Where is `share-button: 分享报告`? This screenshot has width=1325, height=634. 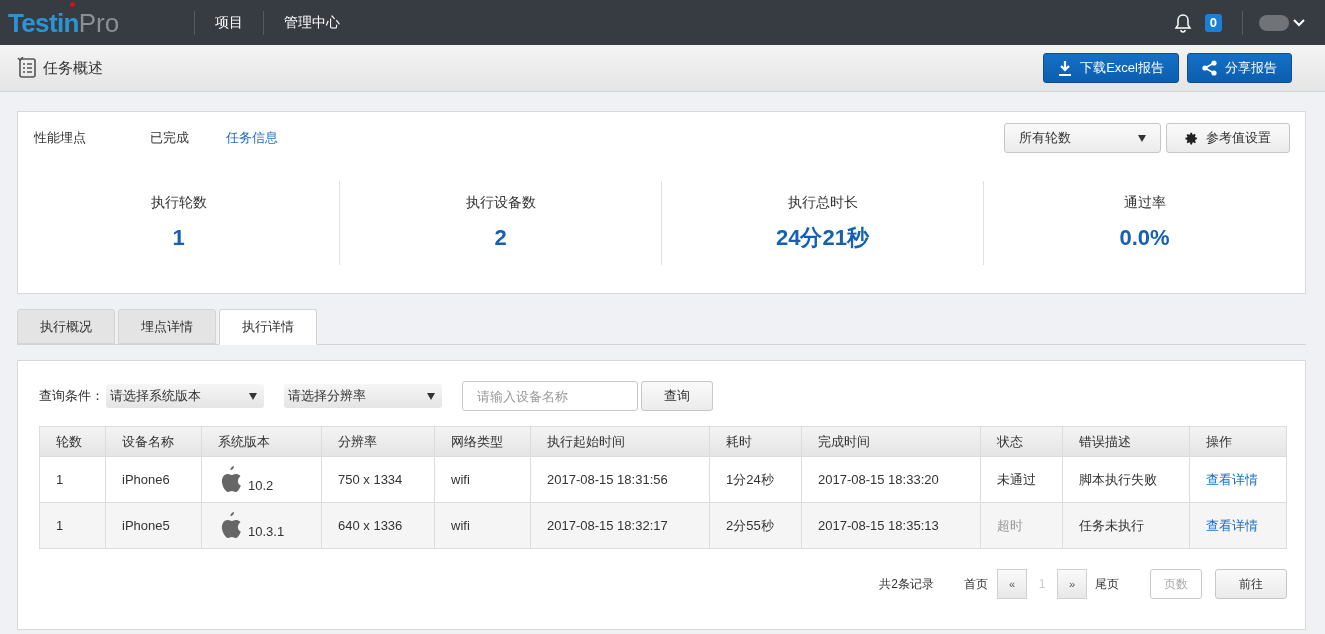 share-button: 分享报告 is located at coordinates (1239, 68).